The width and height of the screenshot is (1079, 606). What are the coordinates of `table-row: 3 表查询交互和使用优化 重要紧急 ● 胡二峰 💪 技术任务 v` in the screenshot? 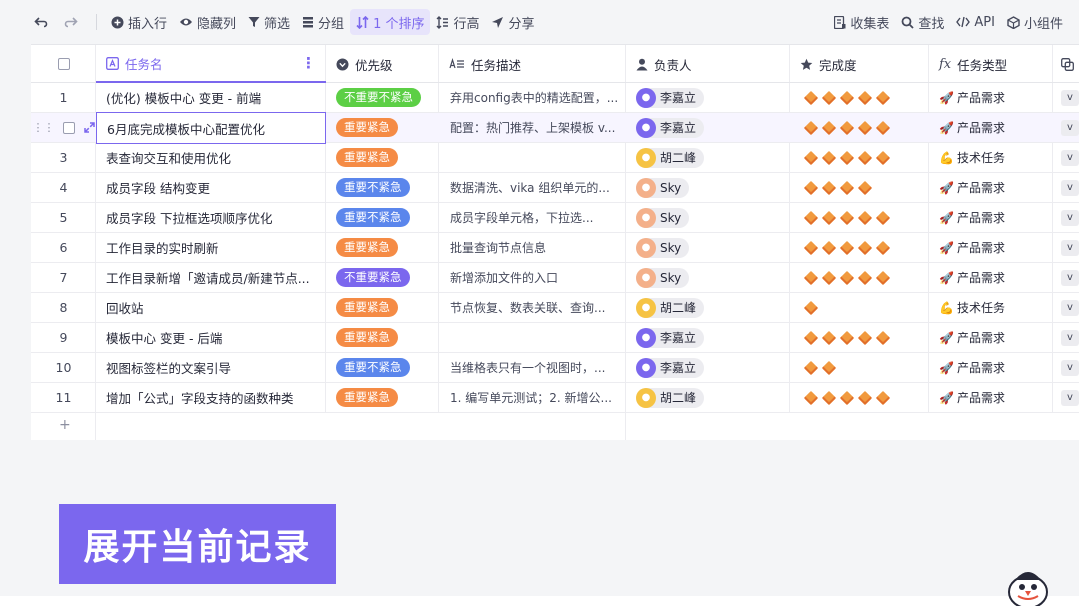 It's located at (555, 158).